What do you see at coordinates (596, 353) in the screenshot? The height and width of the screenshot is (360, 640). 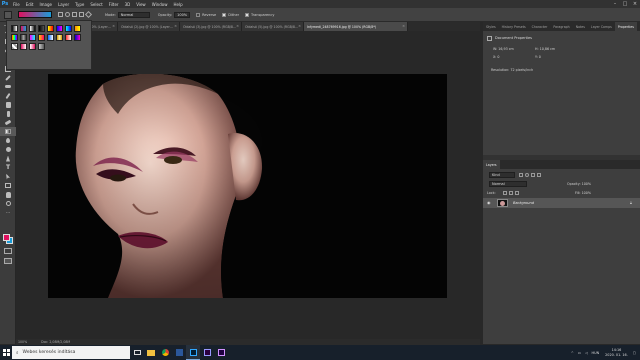 I see `language-indicator: HUN` at bounding box center [596, 353].